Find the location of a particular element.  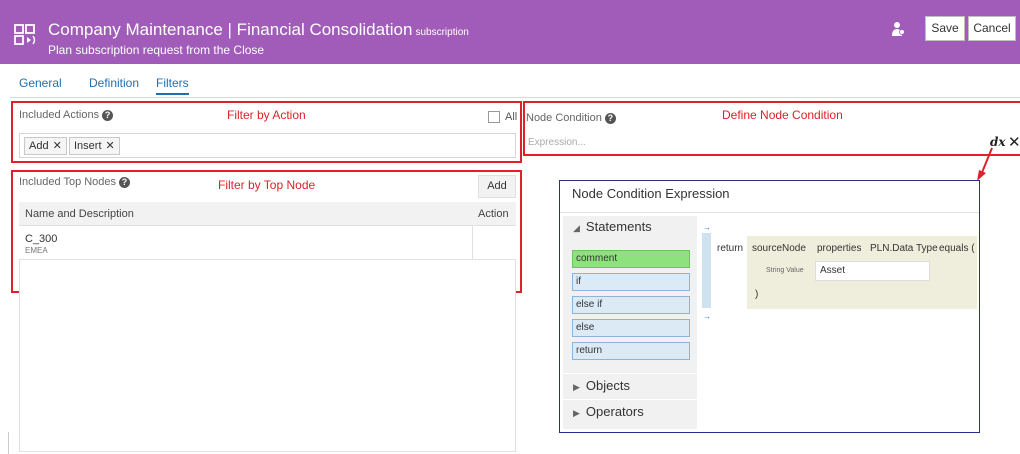

node-condition-label: Node Condition? is located at coordinates (571, 118).